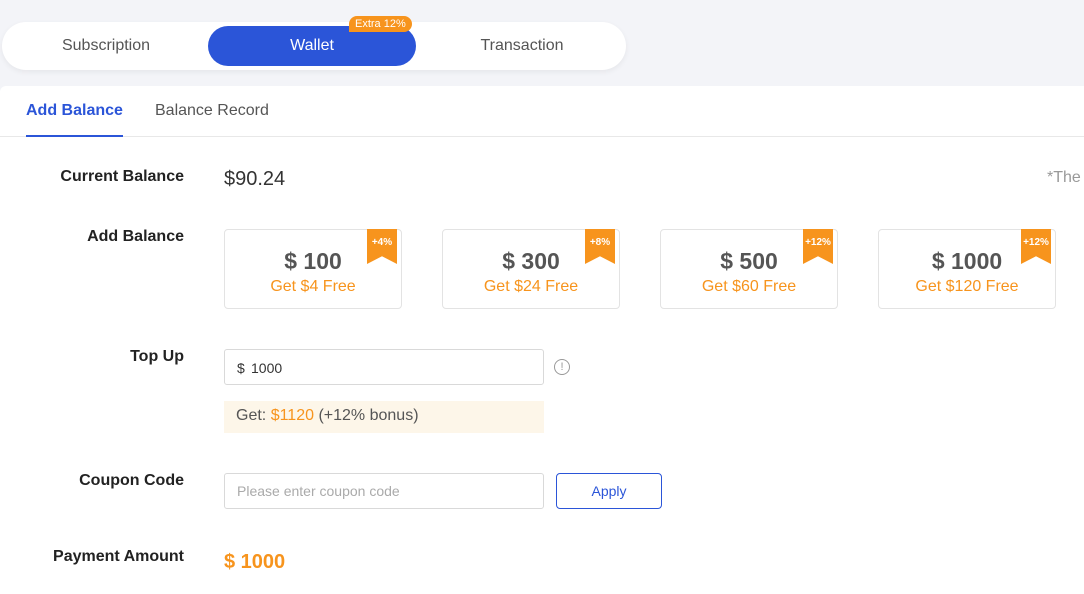 The width and height of the screenshot is (1084, 594). What do you see at coordinates (313, 286) in the screenshot?
I see `option-bonus-text: Get $4 Free` at bounding box center [313, 286].